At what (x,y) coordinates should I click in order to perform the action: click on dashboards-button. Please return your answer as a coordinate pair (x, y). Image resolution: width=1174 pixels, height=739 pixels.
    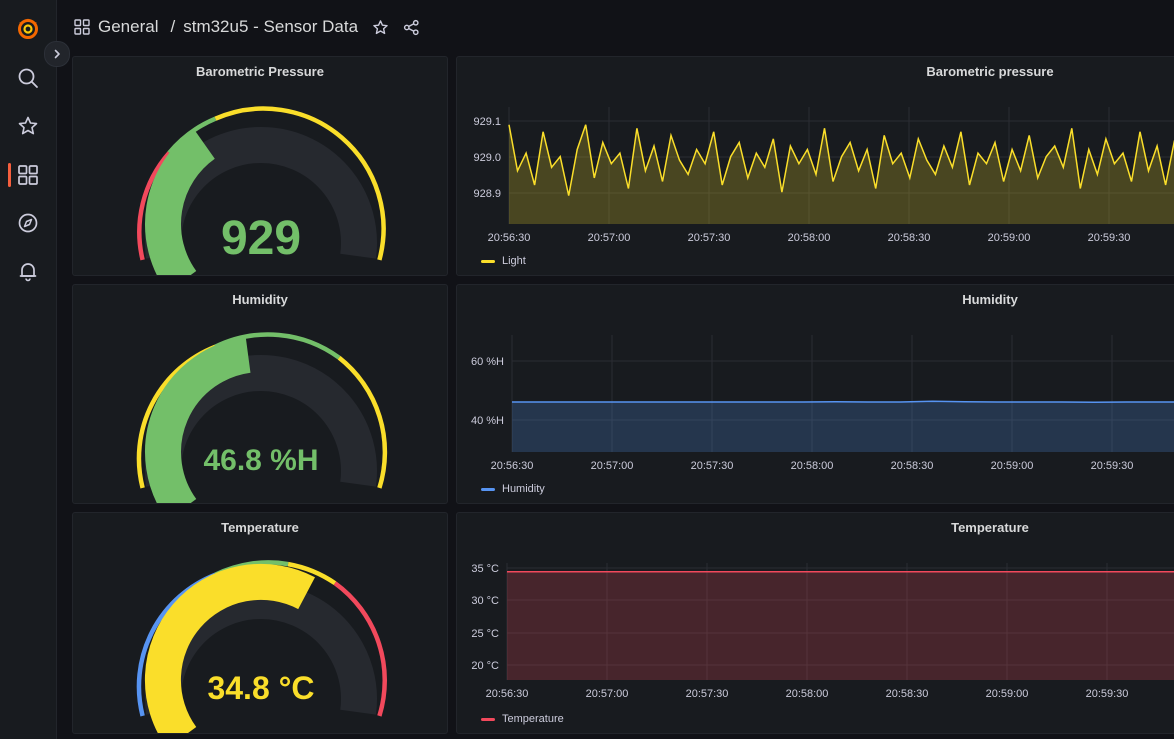
    Looking at the image, I should click on (28, 175).